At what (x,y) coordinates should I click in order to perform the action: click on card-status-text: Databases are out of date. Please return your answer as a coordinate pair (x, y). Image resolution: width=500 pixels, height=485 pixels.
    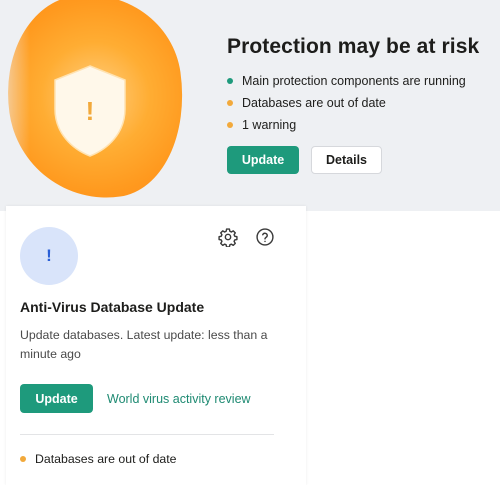
    Looking at the image, I should click on (106, 459).